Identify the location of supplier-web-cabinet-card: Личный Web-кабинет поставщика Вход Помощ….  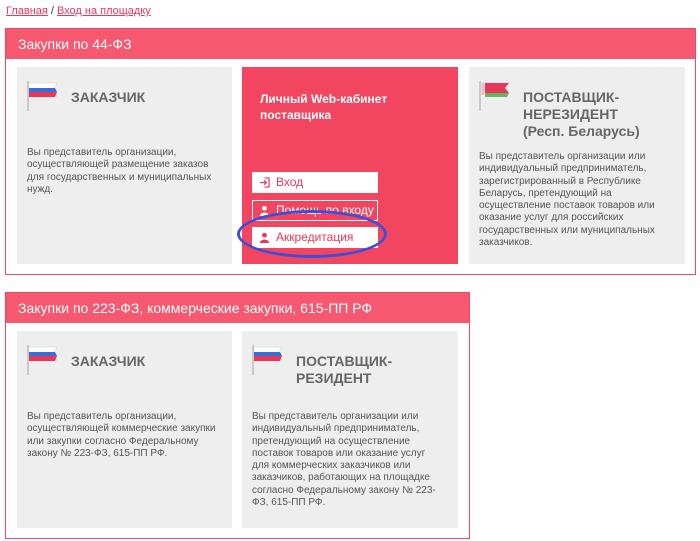
(350, 165).